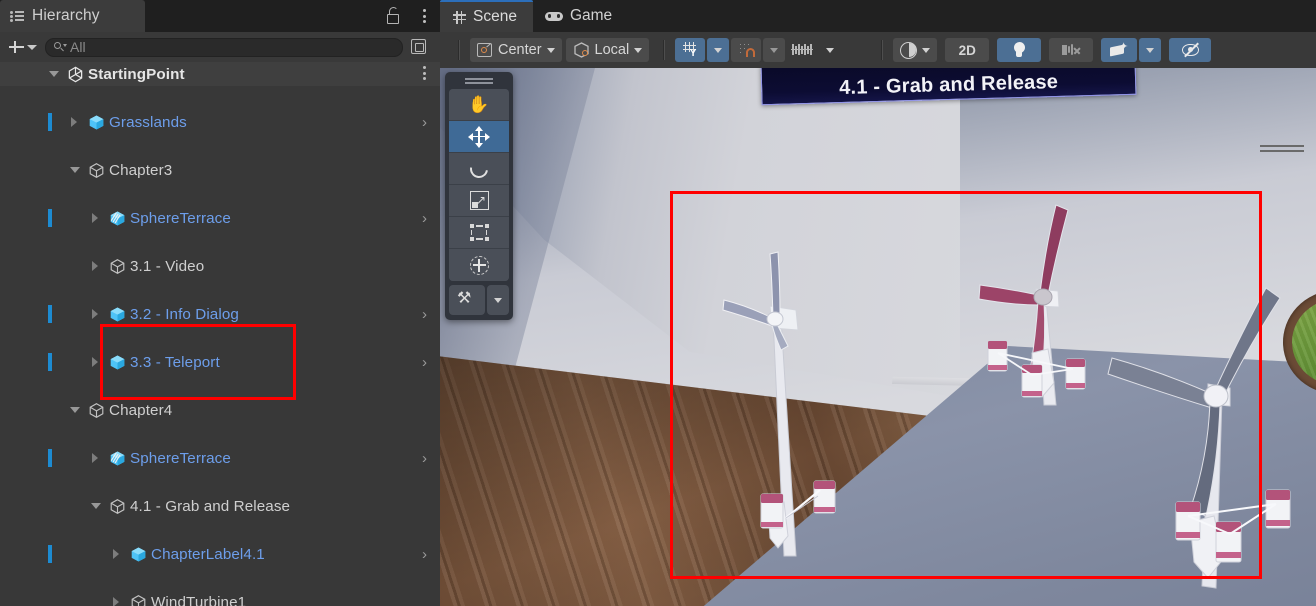 The image size is (1316, 606). I want to click on hierarchy-row: 3.3 - Teleport ›, so click(220, 362).